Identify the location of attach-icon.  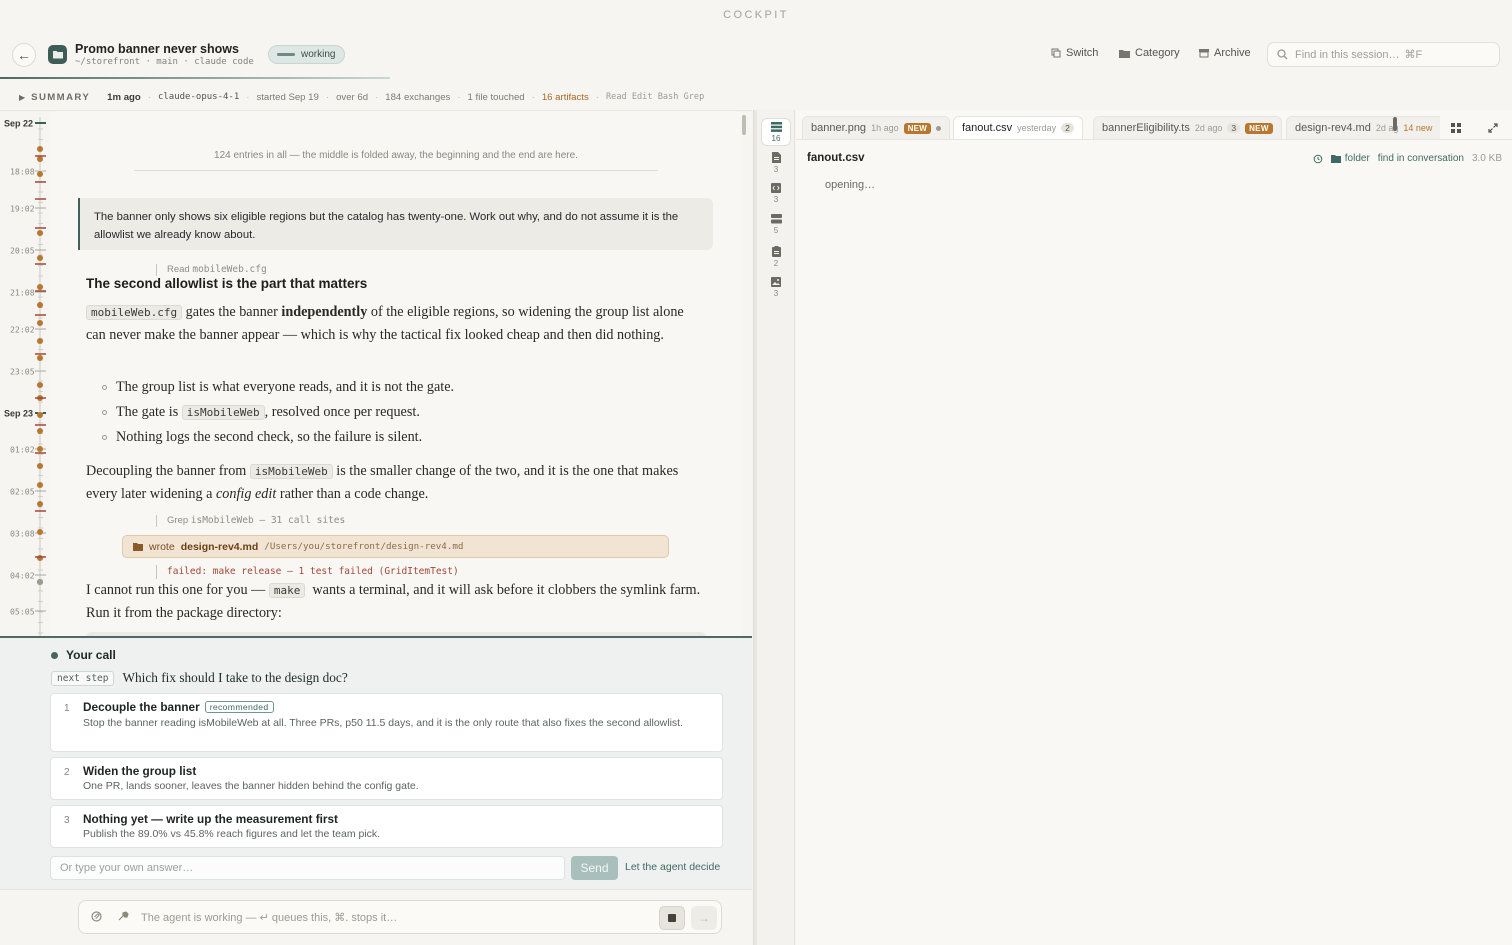
(96, 918).